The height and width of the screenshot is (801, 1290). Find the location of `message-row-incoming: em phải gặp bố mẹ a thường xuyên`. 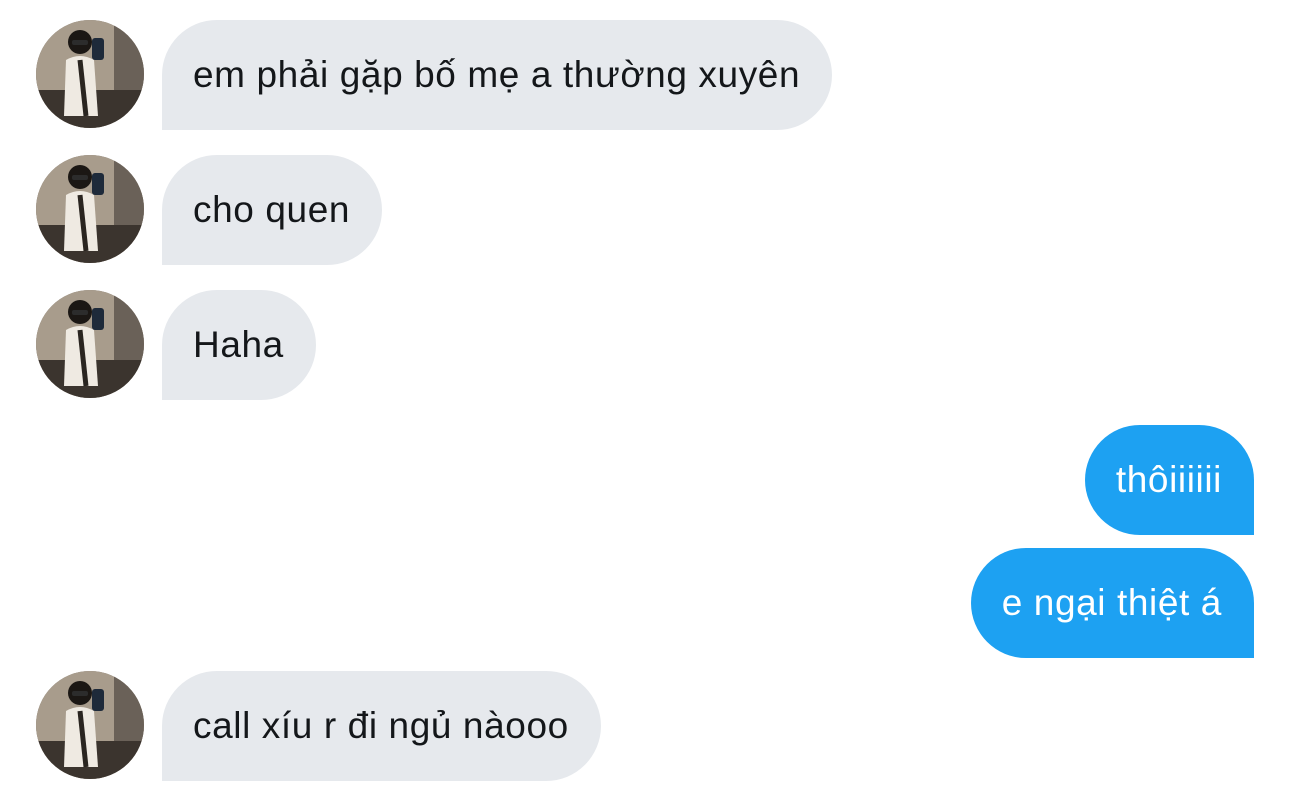

message-row-incoming: em phải gặp bố mẹ a thường xuyên is located at coordinates (645, 75).